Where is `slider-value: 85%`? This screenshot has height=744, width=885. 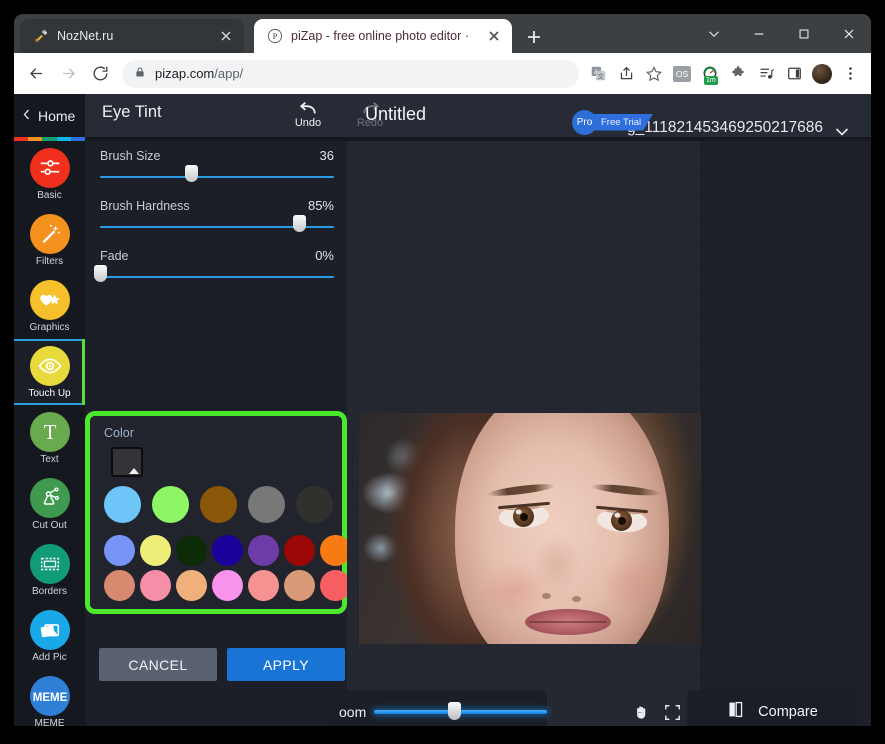 slider-value: 85% is located at coordinates (320, 205).